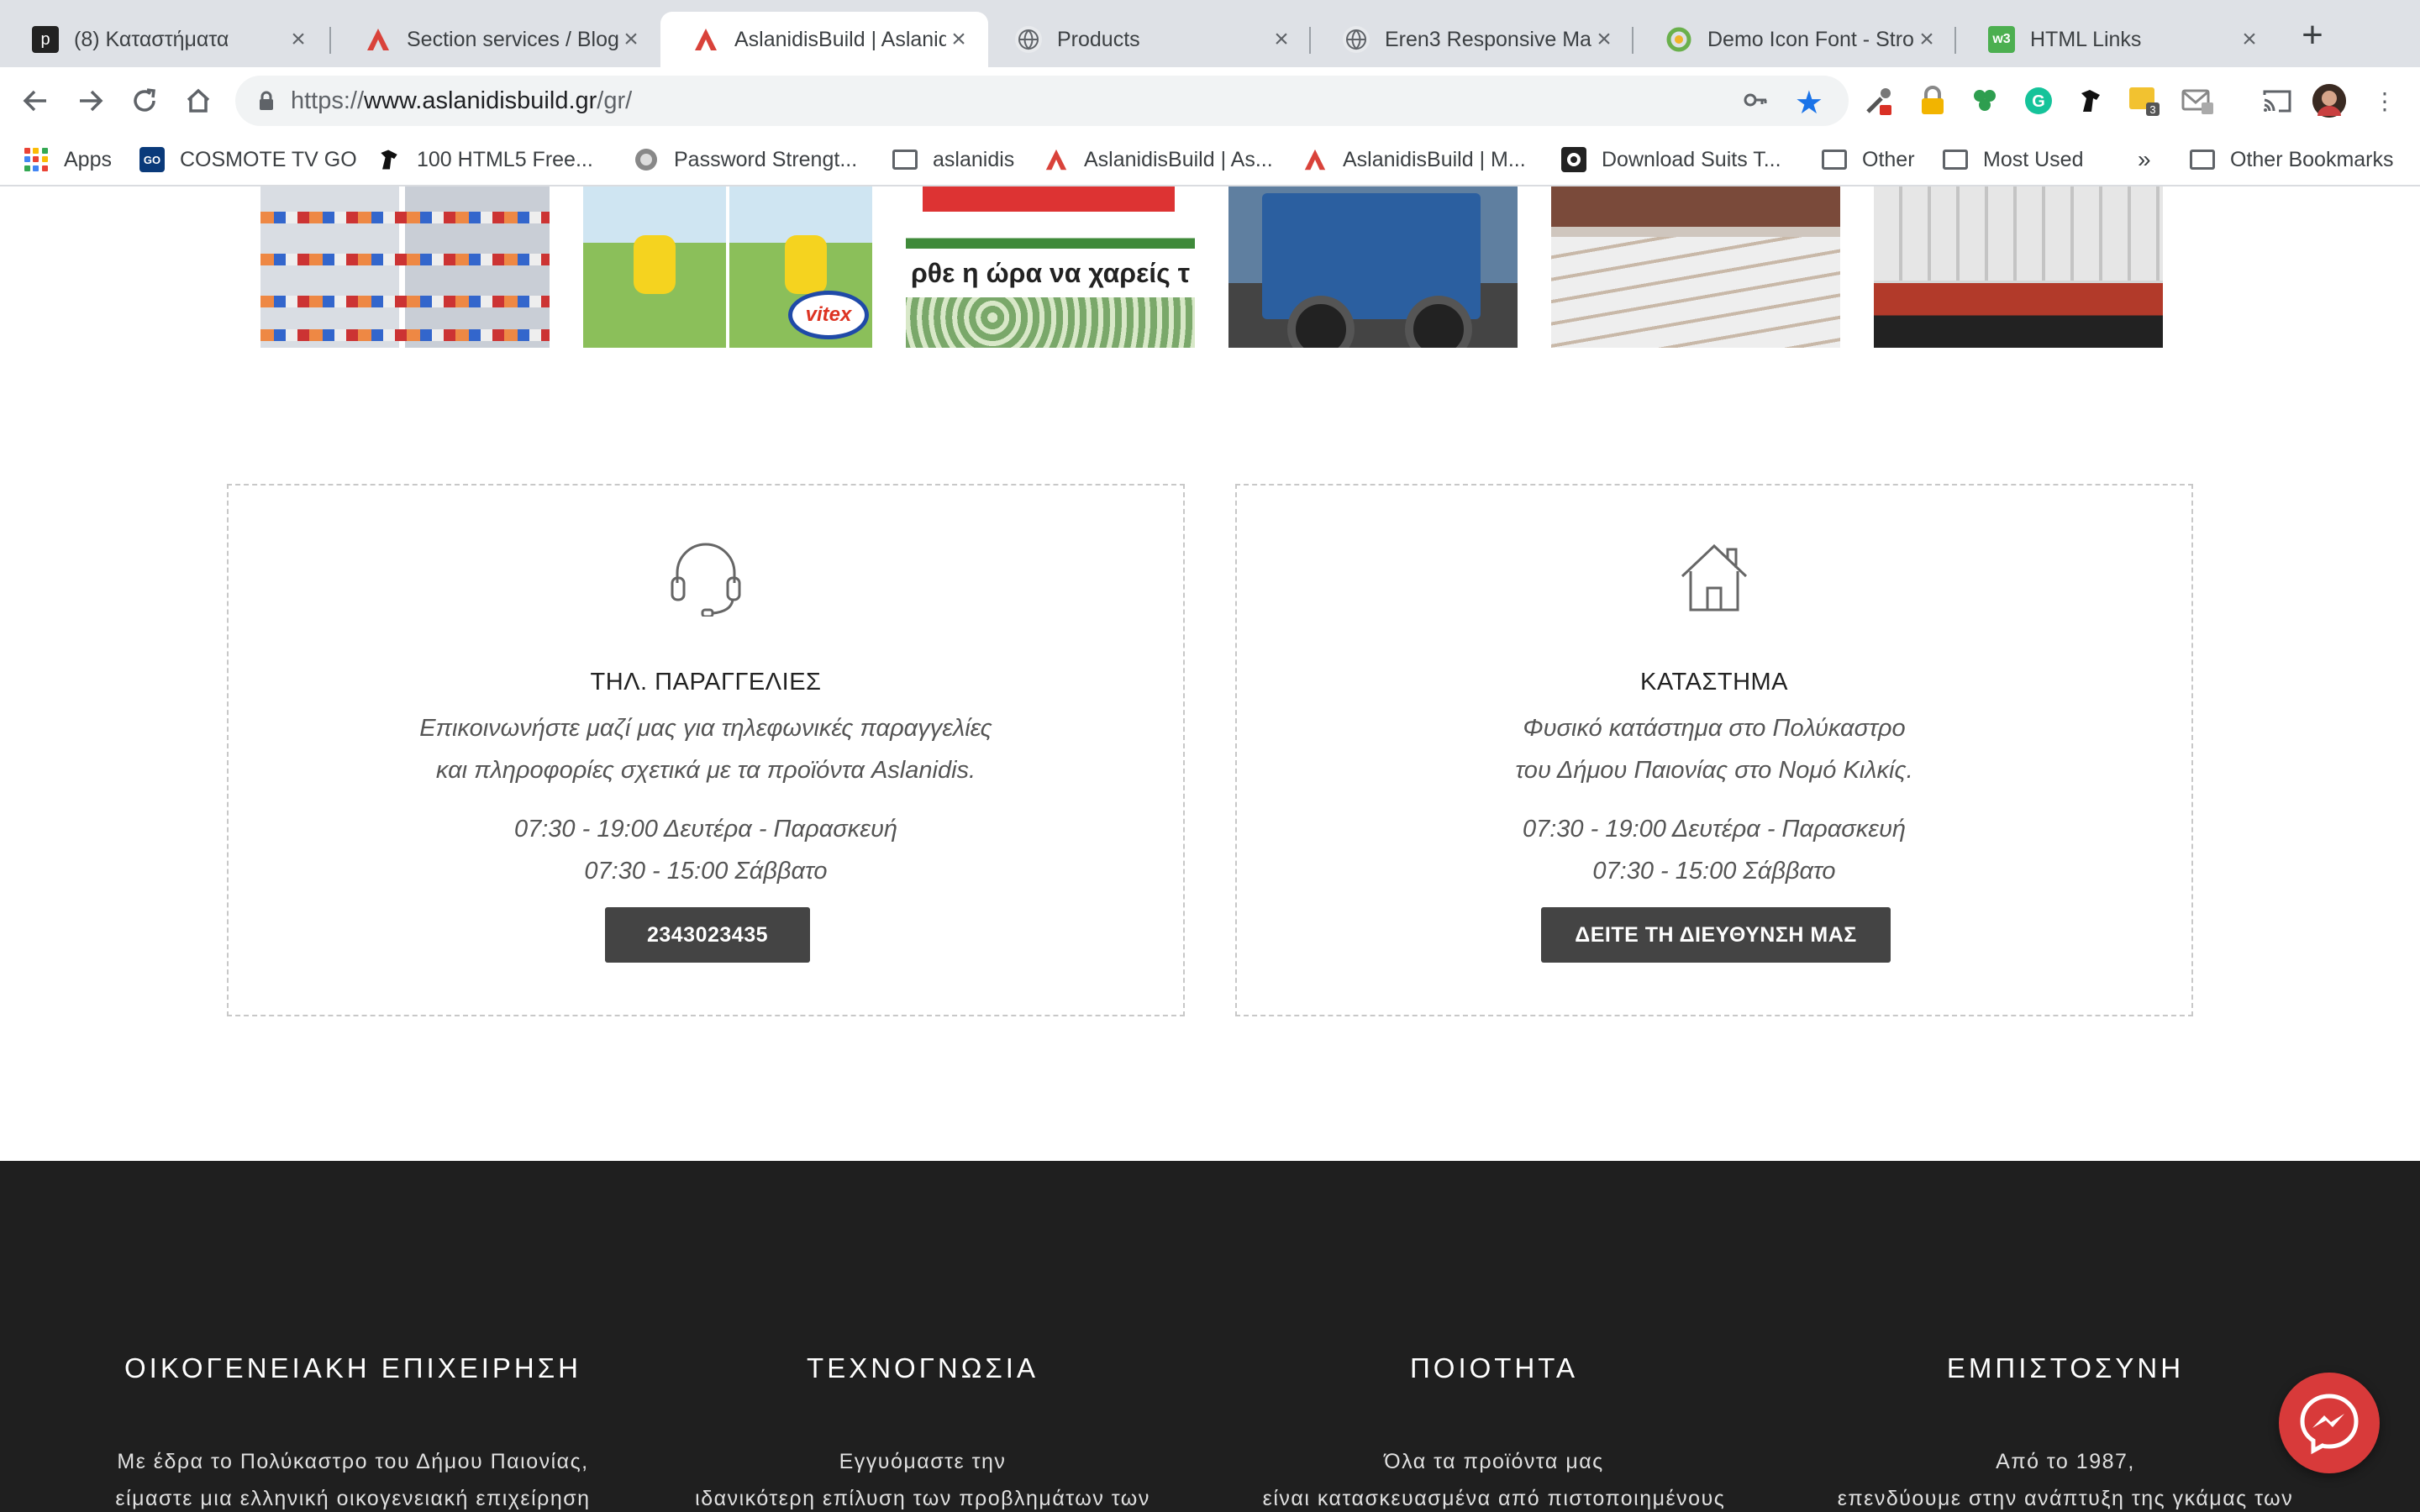 This screenshot has width=2420, height=1512. I want to click on password-meter-icon, so click(646, 159).